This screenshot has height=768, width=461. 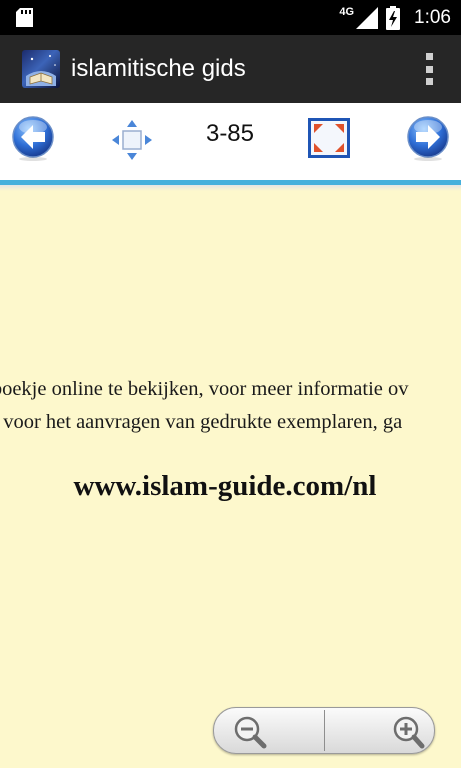 I want to click on overflow-menu-button, so click(x=429, y=69).